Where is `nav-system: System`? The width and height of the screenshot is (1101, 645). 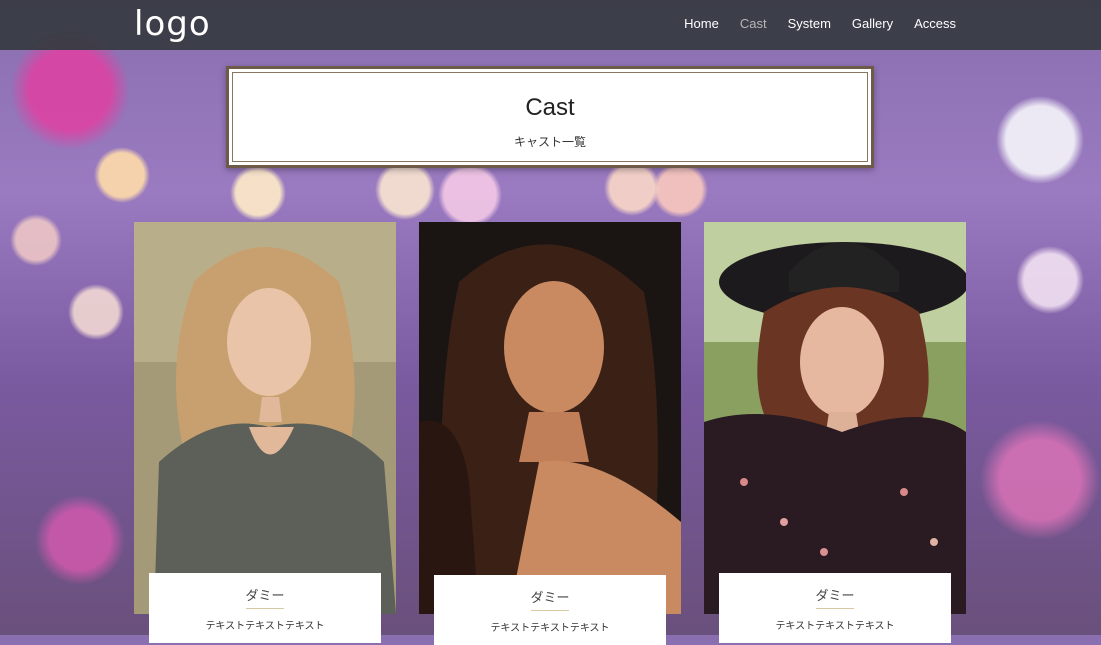 nav-system: System is located at coordinates (809, 23).